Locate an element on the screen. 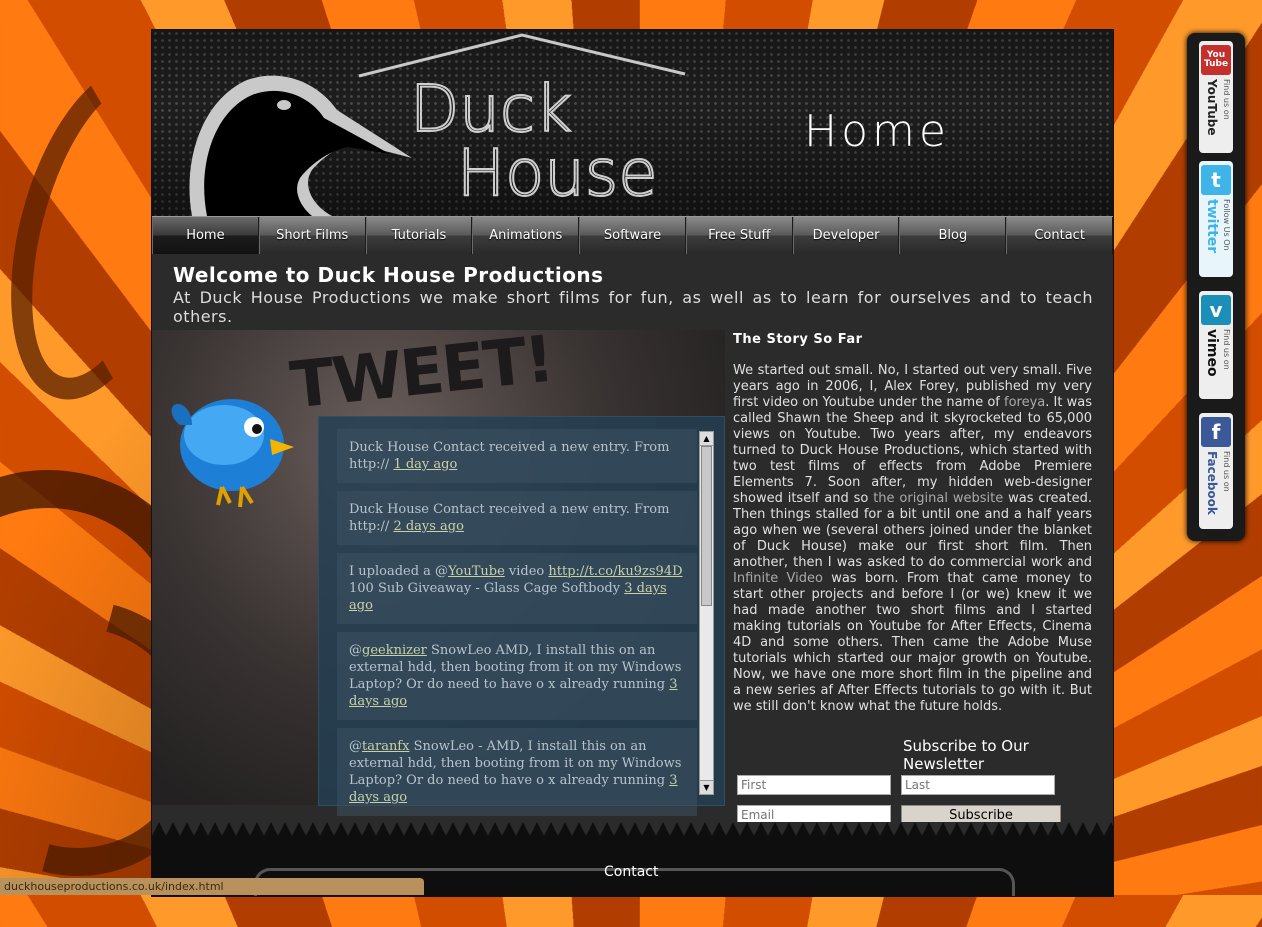 Image resolution: width=1262 pixels, height=927 pixels. nav-item-developer: Developer is located at coordinates (846, 235).